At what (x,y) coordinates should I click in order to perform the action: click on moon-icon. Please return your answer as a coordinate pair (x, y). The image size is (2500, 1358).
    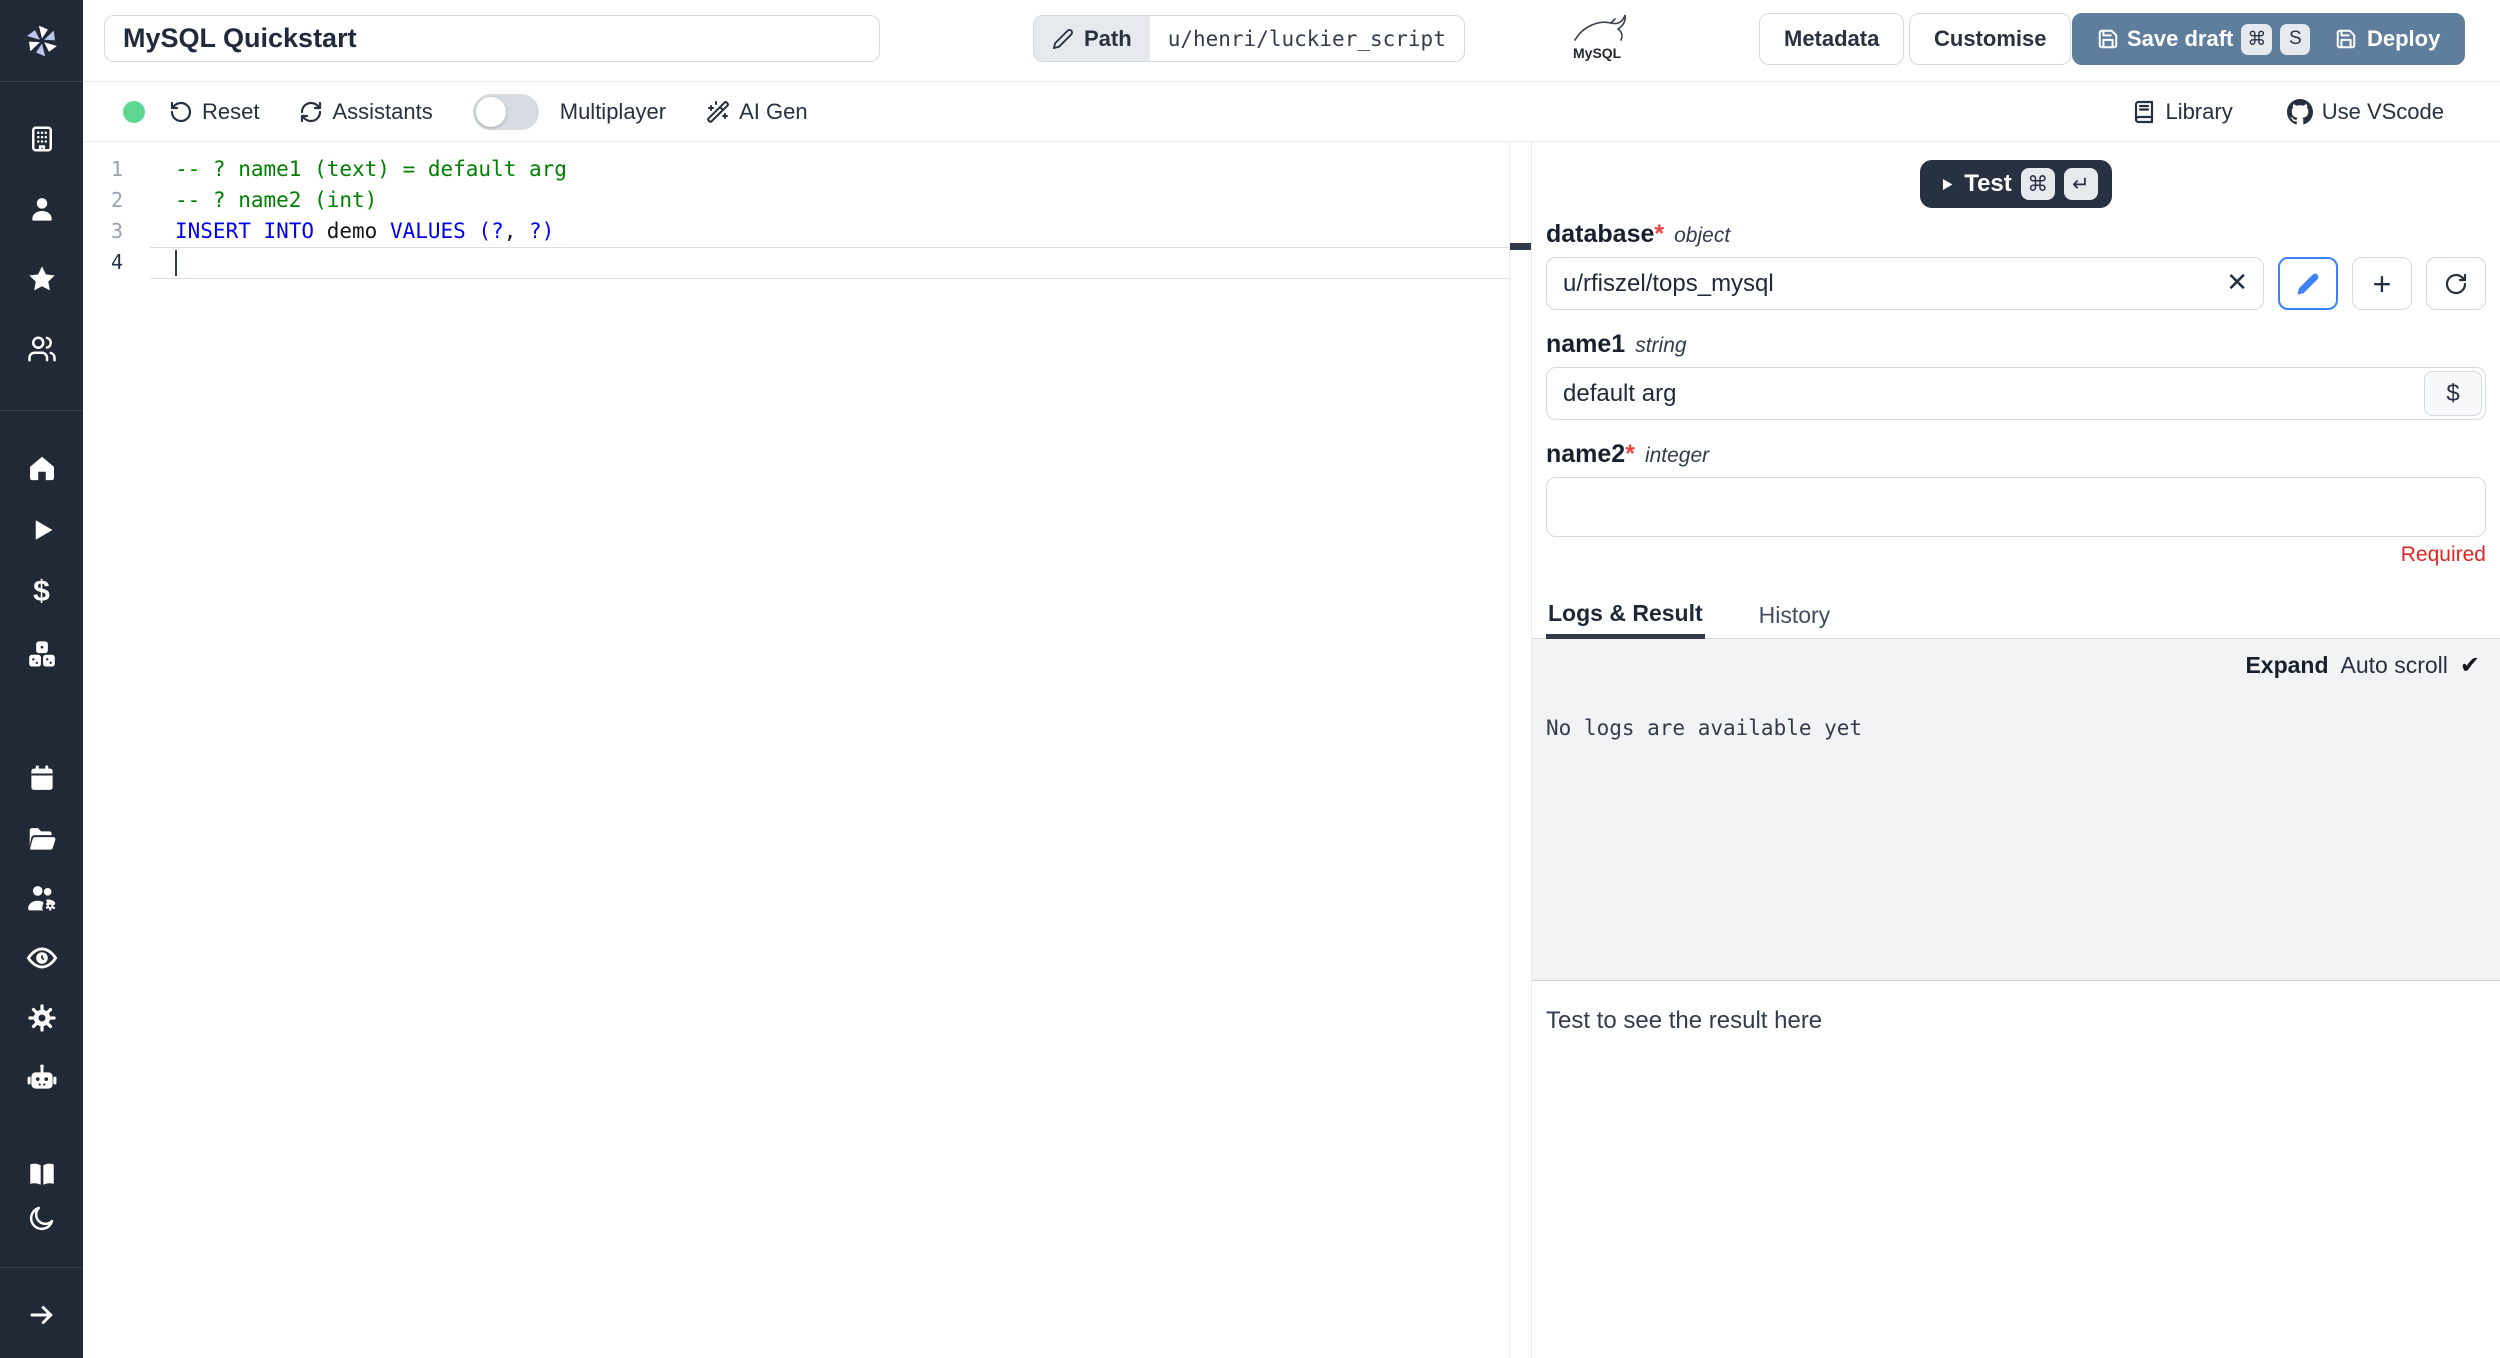
    Looking at the image, I should click on (42, 1218).